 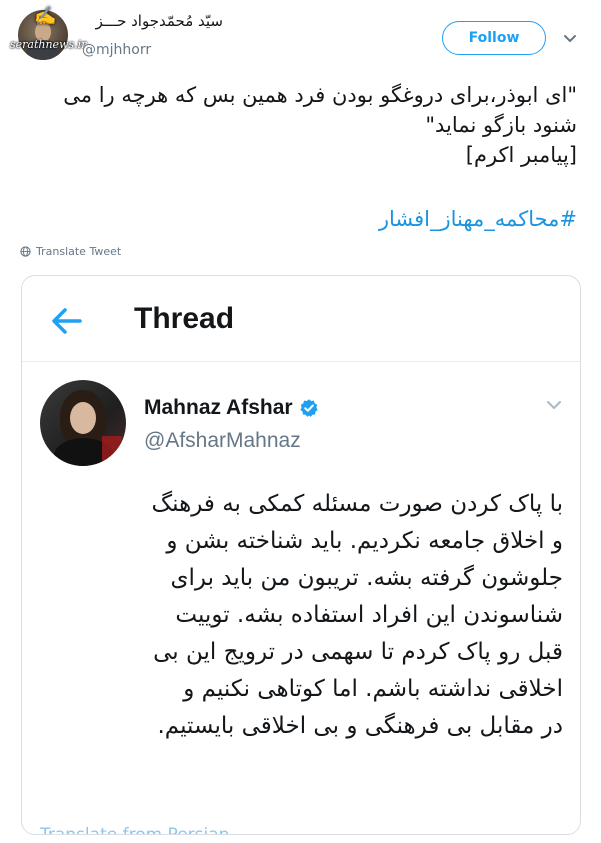 I want to click on quoted-text-line: قبل رو پاک کردم تا سهمی در ترویج این بی, so click(x=358, y=652).